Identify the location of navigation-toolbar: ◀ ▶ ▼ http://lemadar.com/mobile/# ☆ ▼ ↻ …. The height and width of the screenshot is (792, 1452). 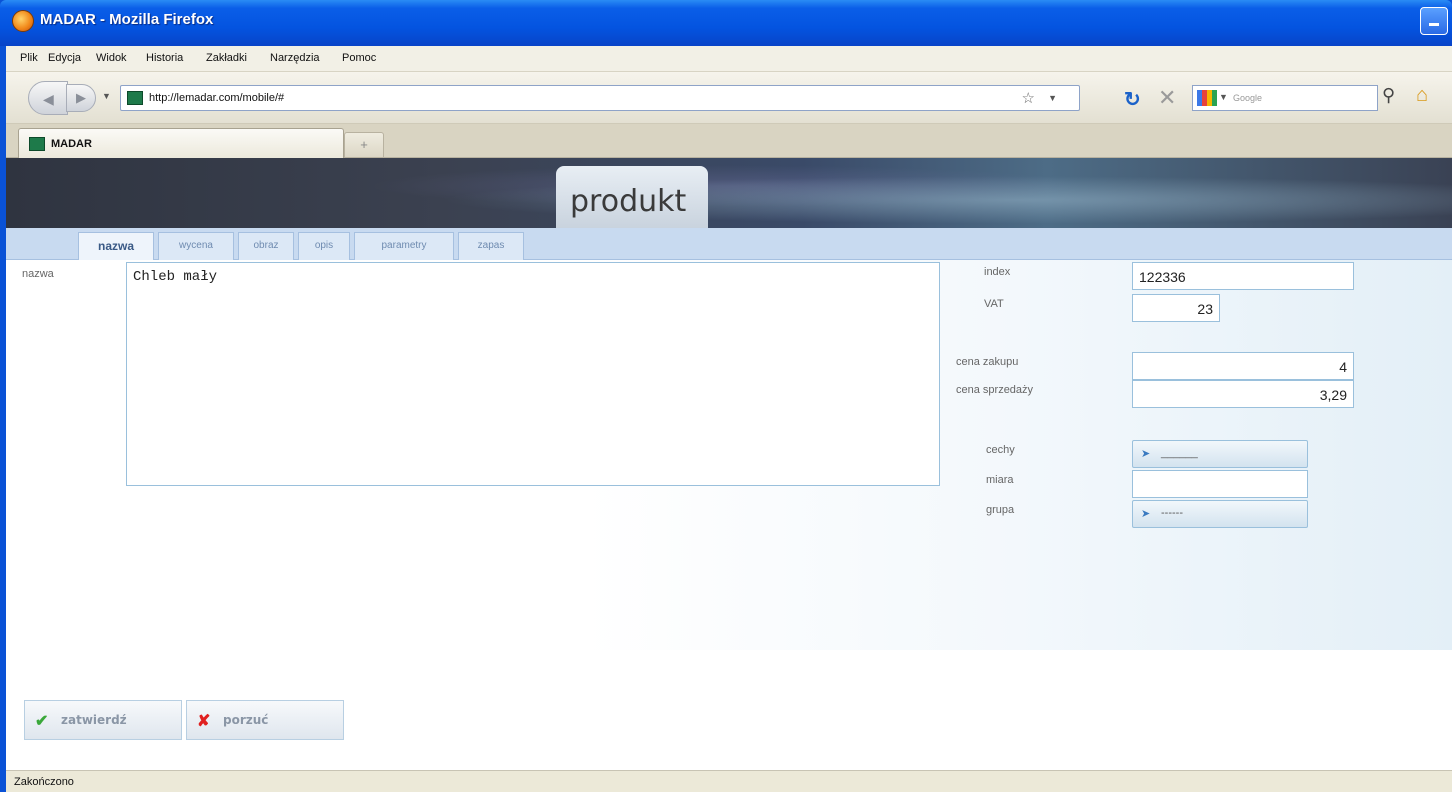
(729, 98).